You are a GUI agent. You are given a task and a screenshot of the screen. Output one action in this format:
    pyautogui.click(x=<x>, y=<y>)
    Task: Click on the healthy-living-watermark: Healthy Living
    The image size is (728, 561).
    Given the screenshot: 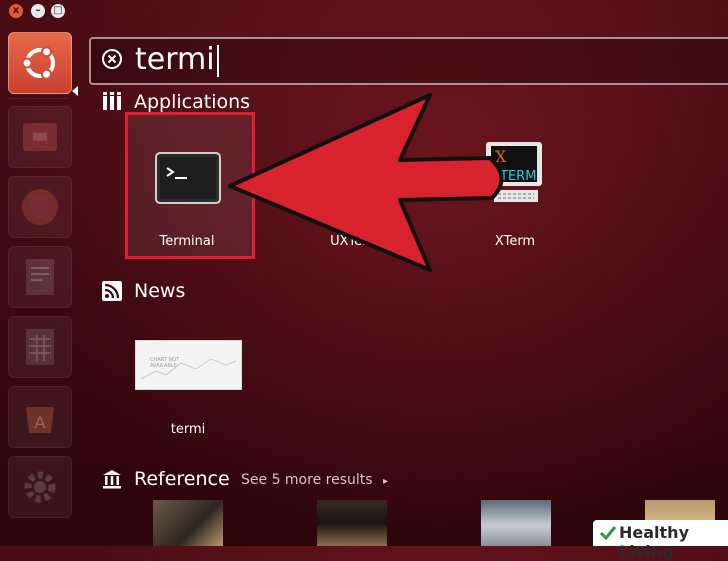 What is the action you would take?
    pyautogui.click(x=660, y=540)
    